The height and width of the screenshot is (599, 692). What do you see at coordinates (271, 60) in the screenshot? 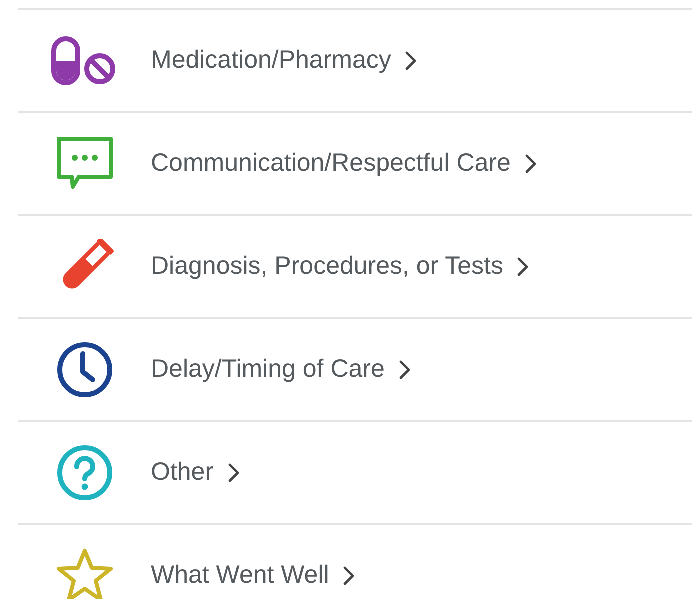
I see `category-label: Medication/Pharmacy` at bounding box center [271, 60].